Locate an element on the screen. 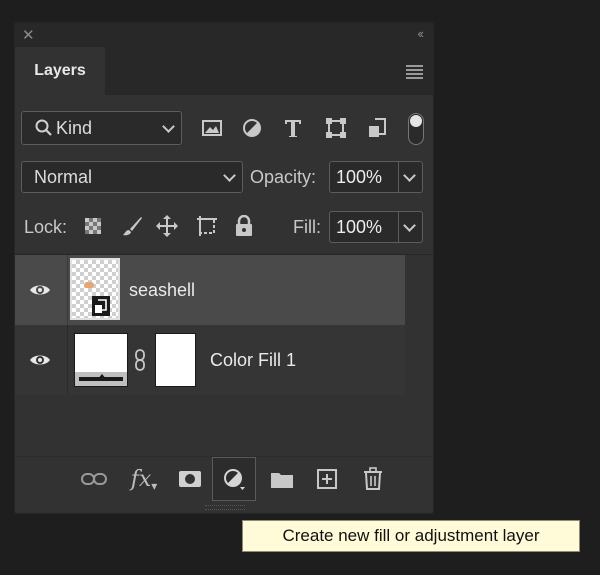  new-fill-adjustment-layer-button is located at coordinates (234, 479).